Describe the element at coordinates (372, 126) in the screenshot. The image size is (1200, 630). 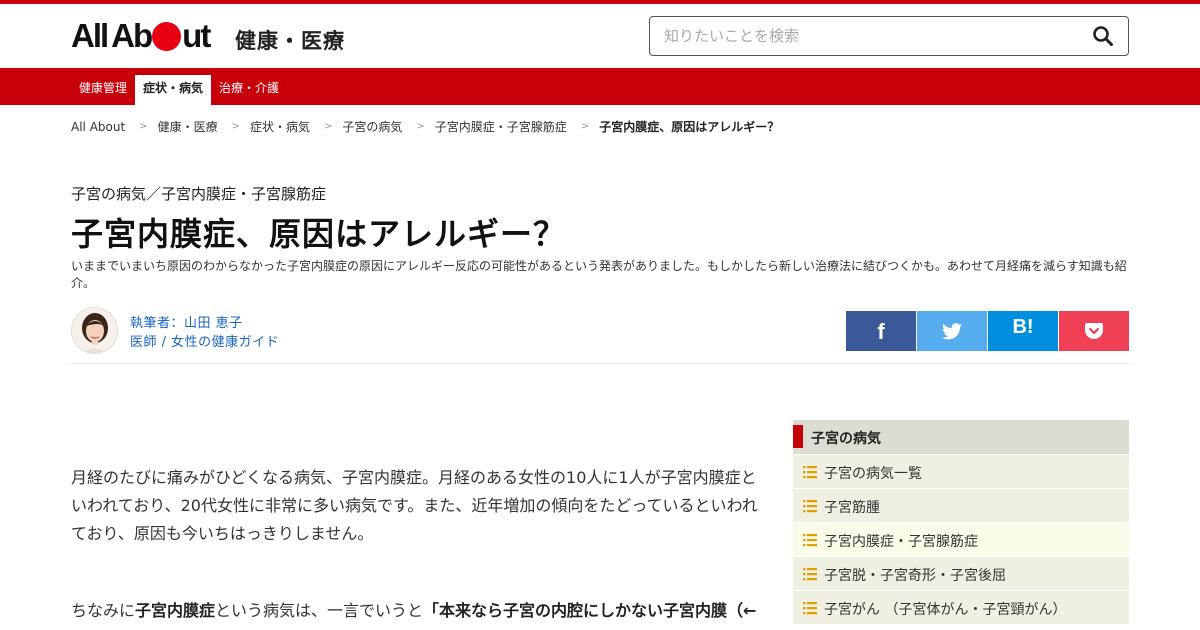
I see `breadcrumb-item: 子宮の病気` at that location.